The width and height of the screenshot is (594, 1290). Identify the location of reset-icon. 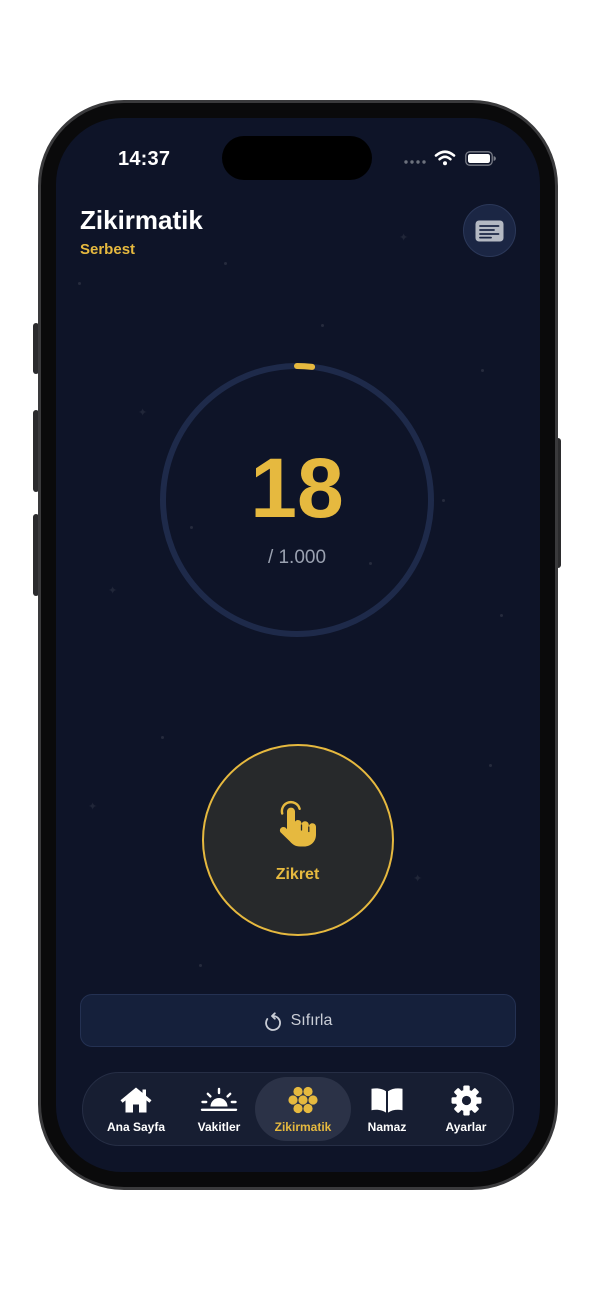
(272, 1021).